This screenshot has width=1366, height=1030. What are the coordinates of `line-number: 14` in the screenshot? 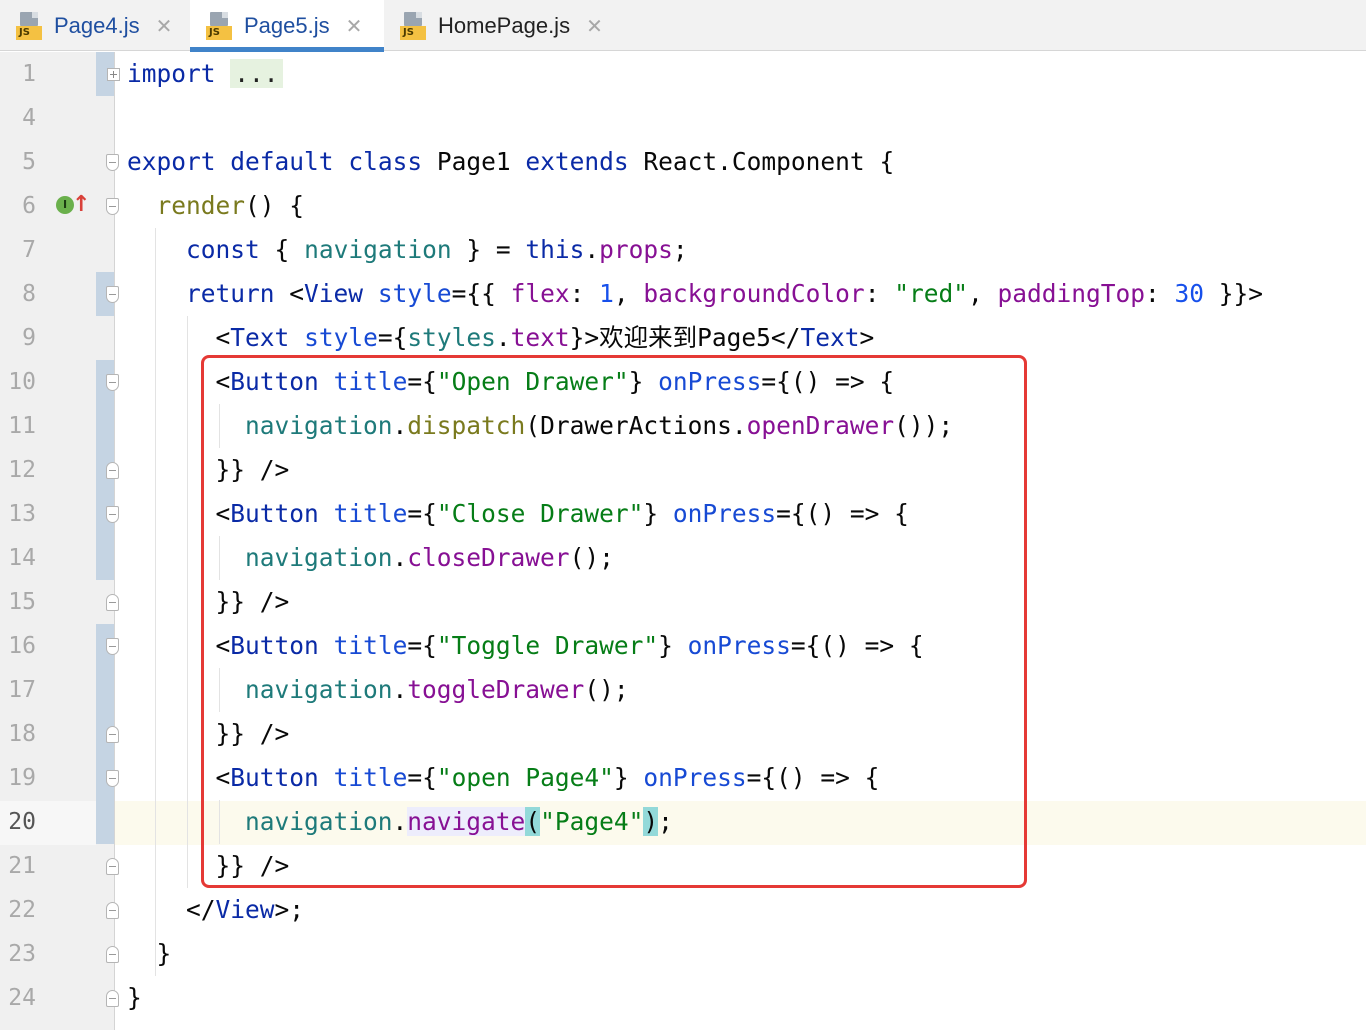 It's located at (22, 558).